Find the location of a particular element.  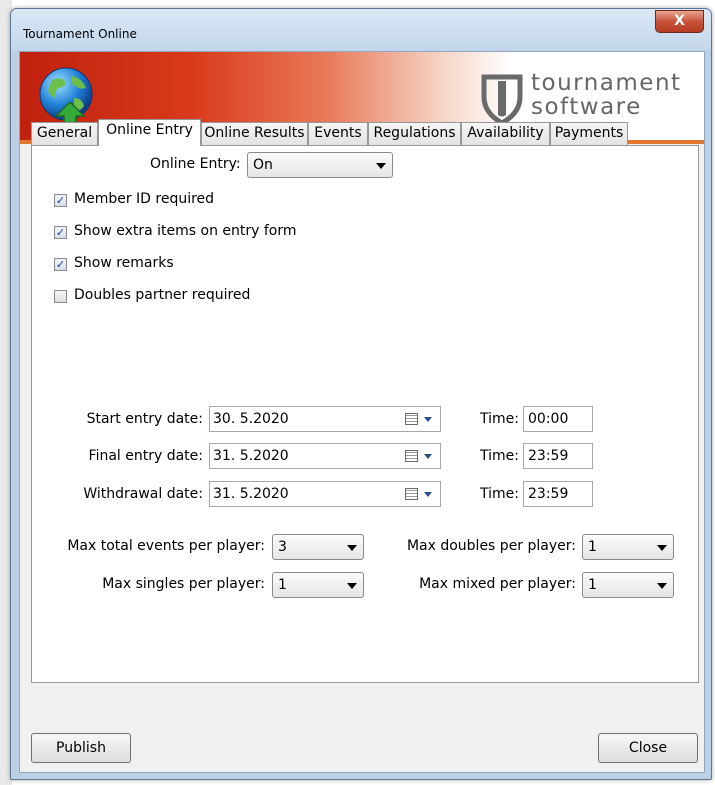

max-singles-select: 1 is located at coordinates (318, 585).